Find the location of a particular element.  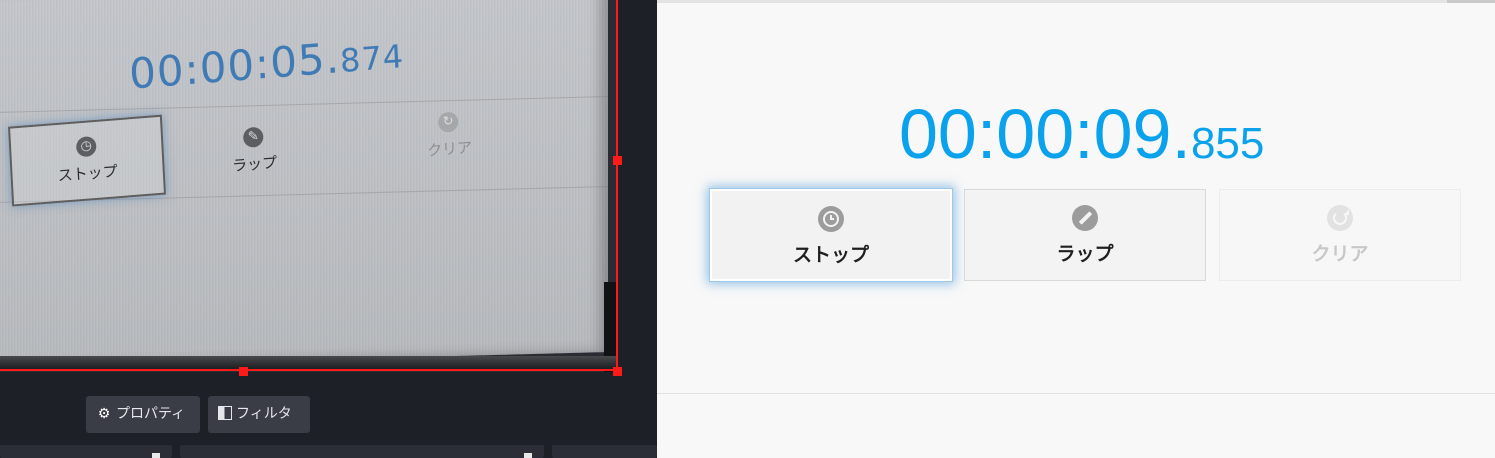

stop-button: ストップ is located at coordinates (831, 235).